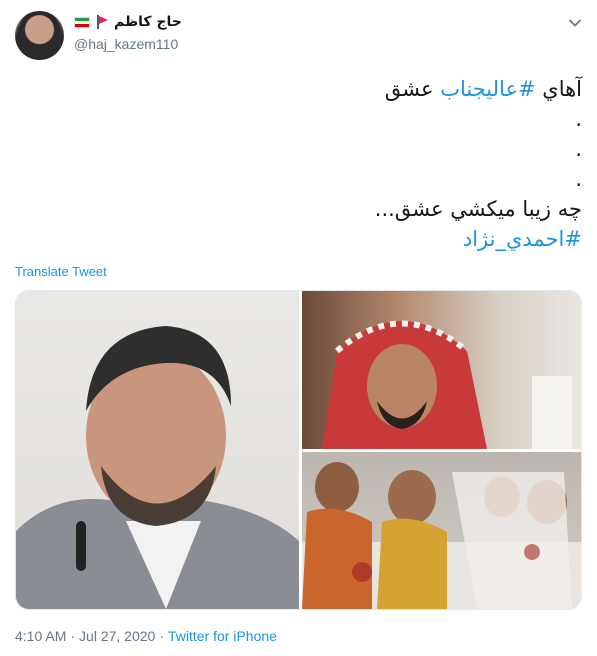 The image size is (597, 656). What do you see at coordinates (61, 271) in the screenshot?
I see `translate-tweet-link: Translate Tweet` at bounding box center [61, 271].